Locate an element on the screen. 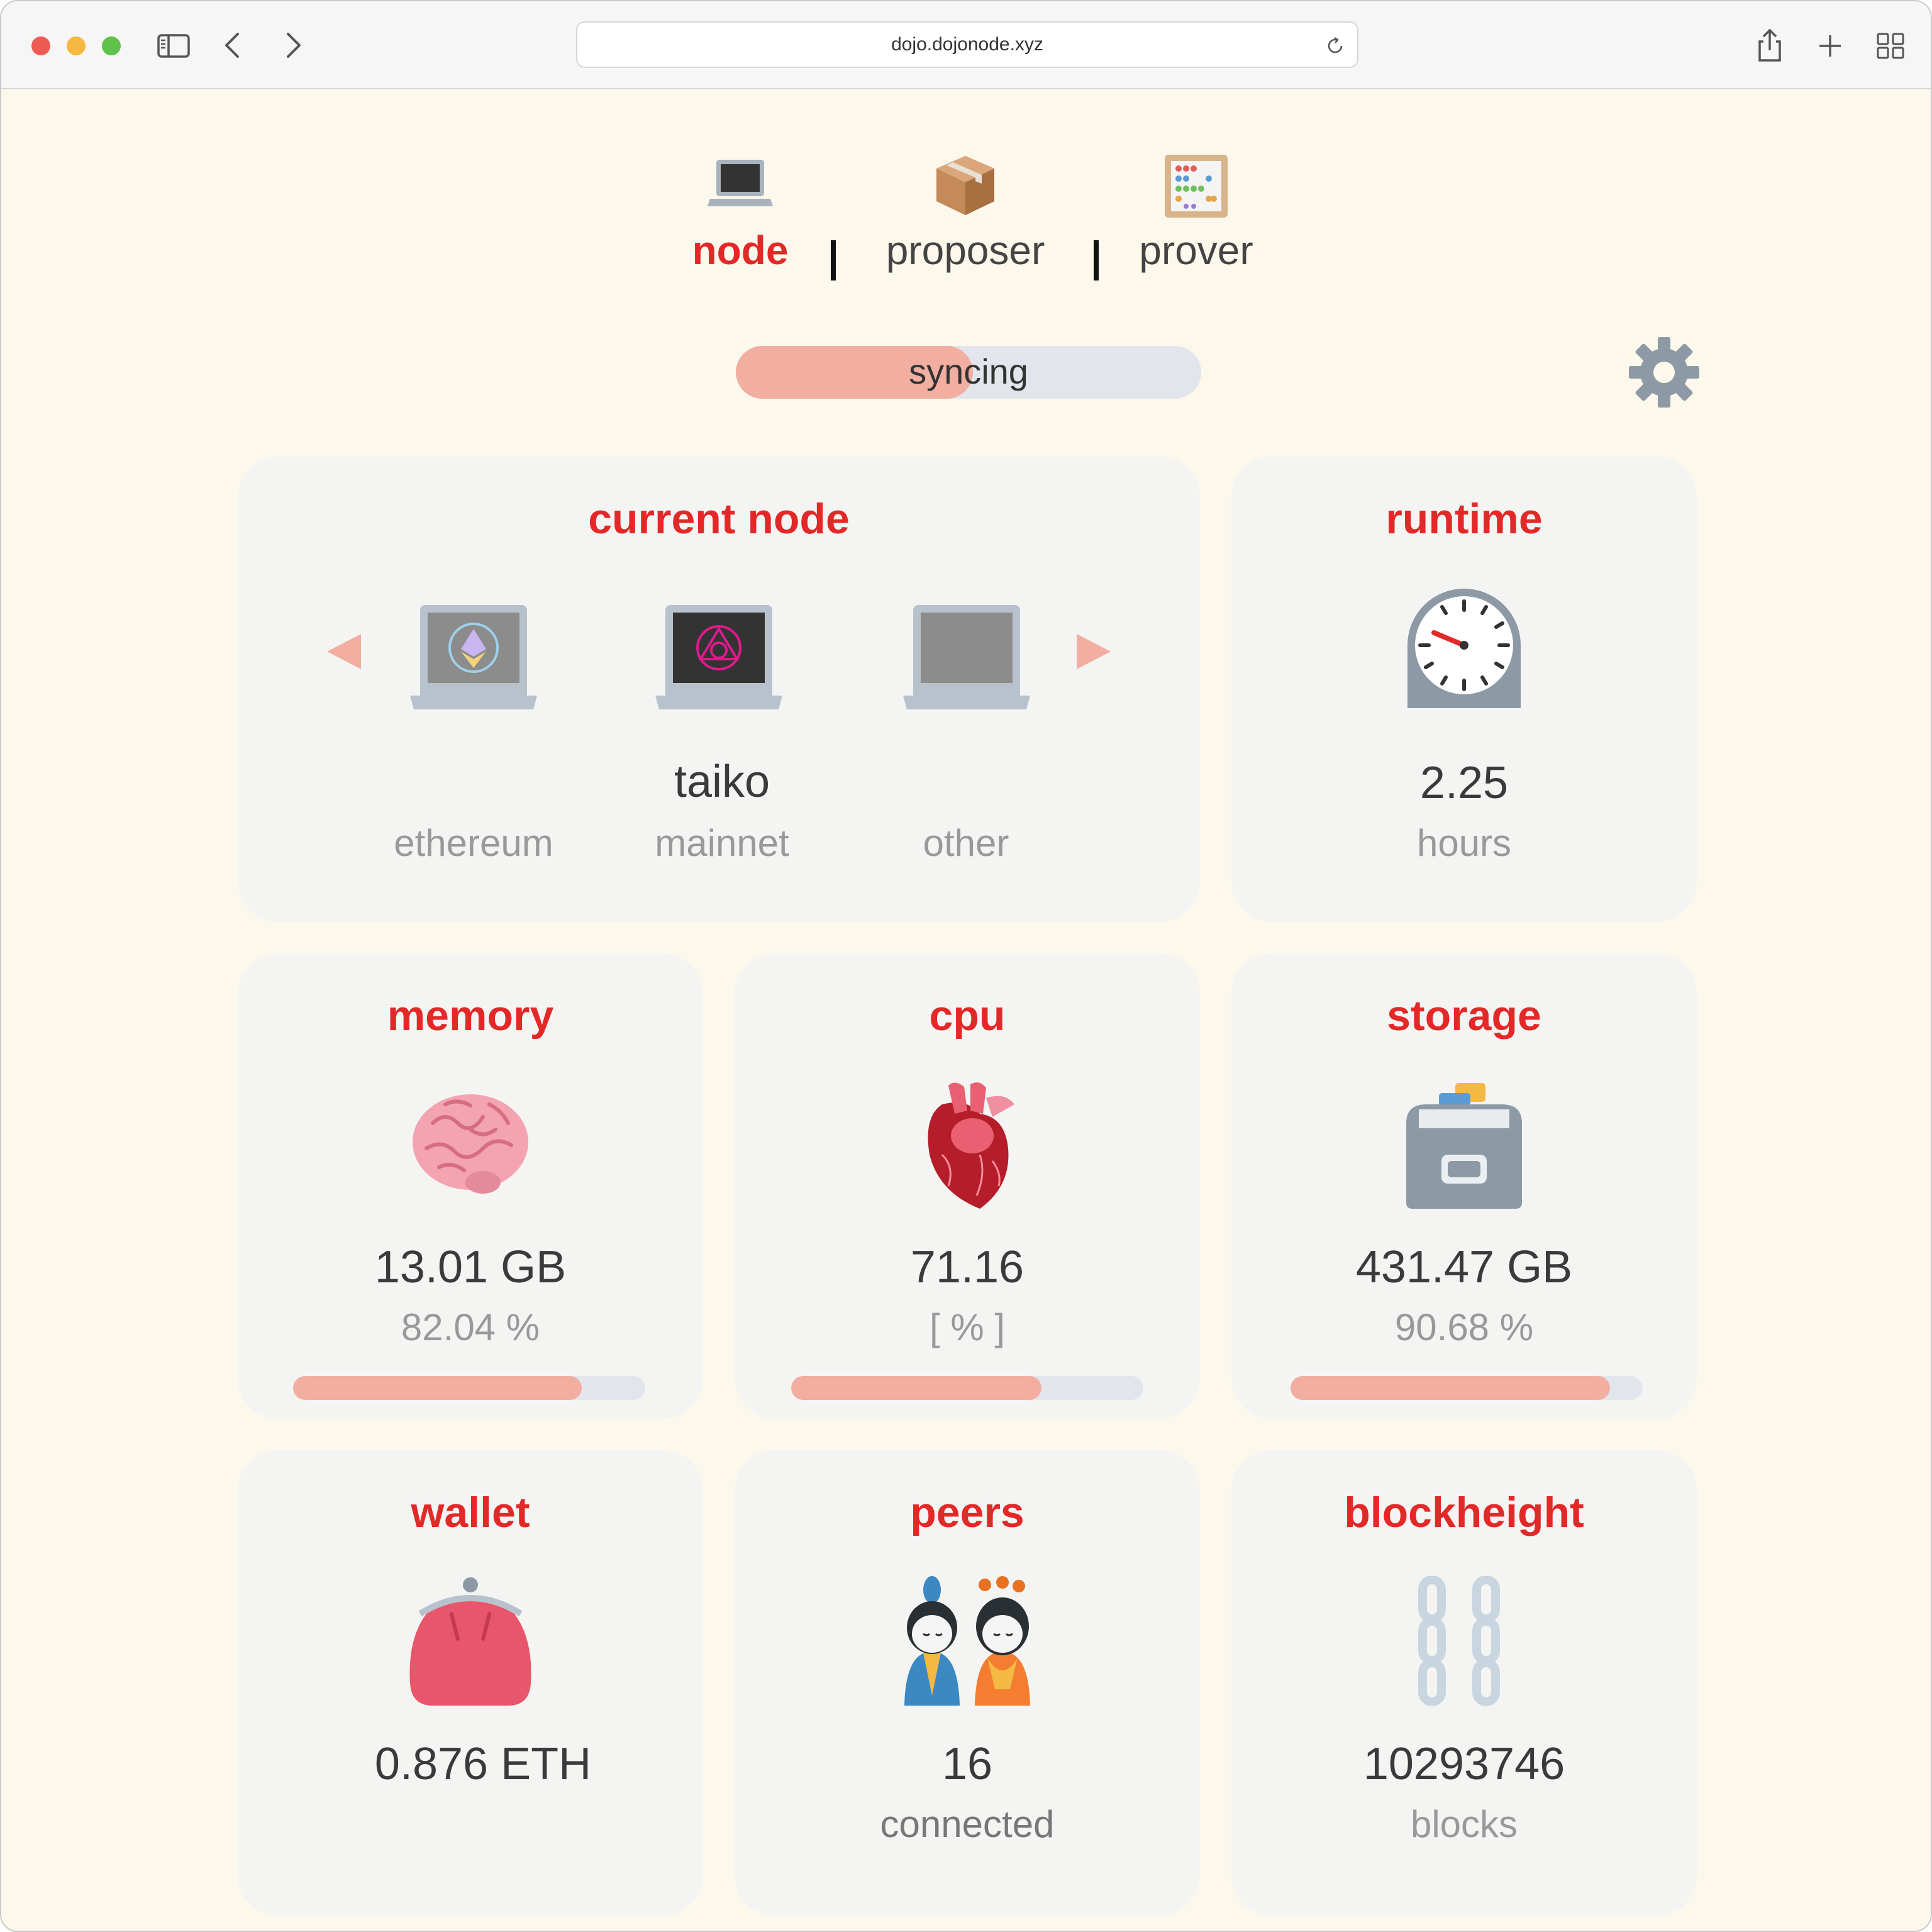 The height and width of the screenshot is (1932, 1932). storage-title: storage is located at coordinates (1464, 1016).